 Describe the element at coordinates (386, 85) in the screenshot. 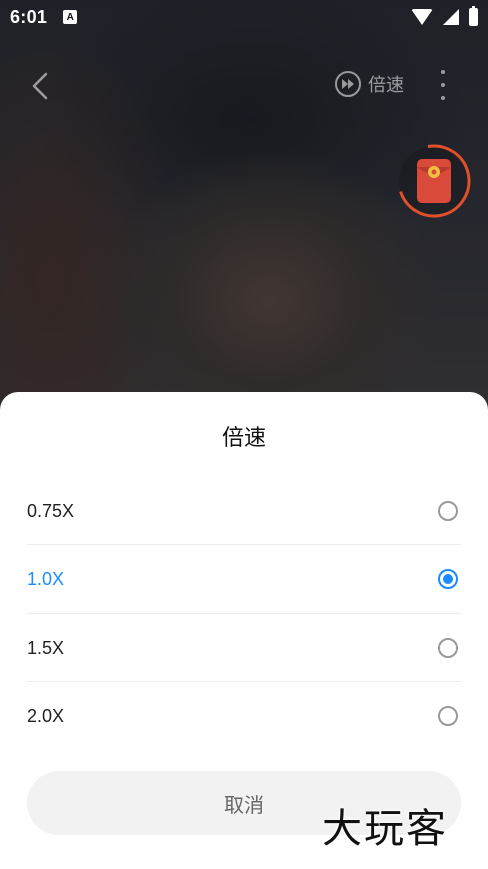

I see `speed-button-label: 倍速` at that location.